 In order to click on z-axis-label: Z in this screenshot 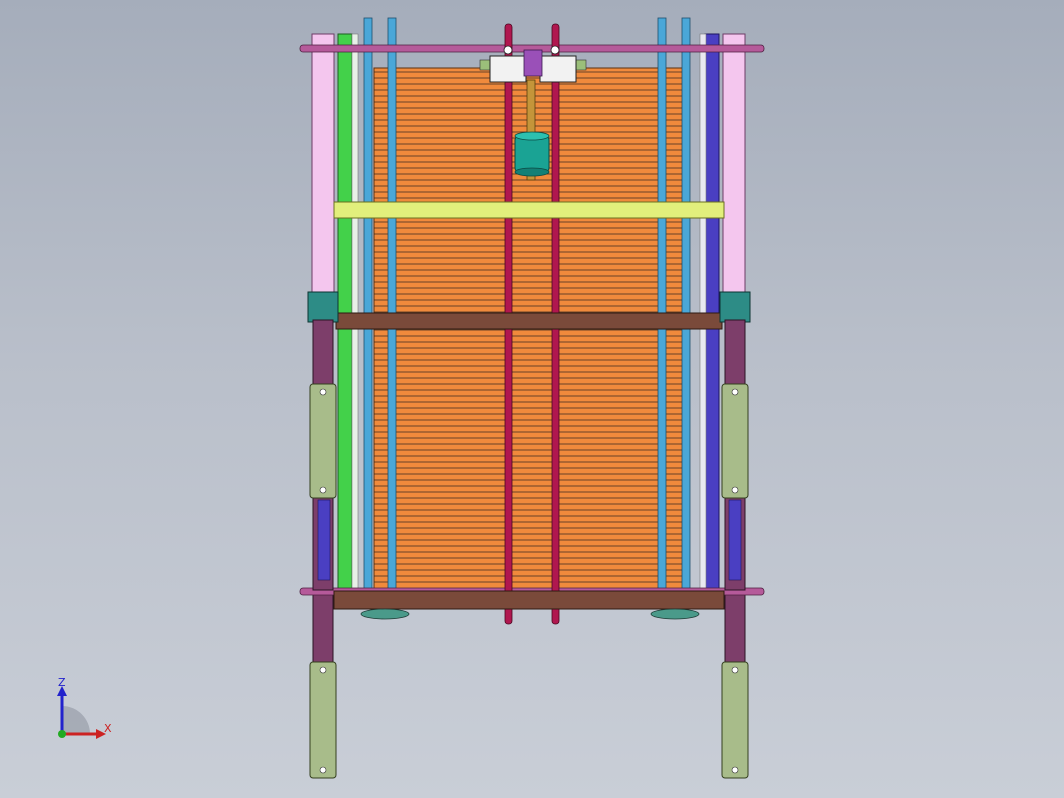, I will do `click(62, 682)`.